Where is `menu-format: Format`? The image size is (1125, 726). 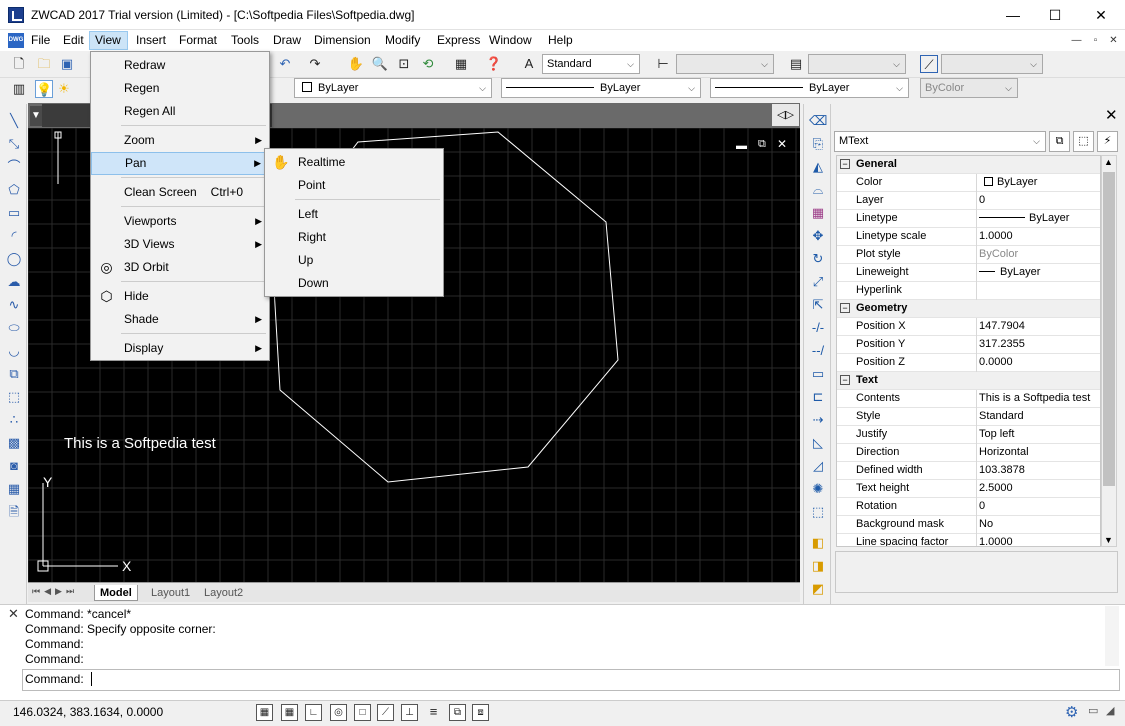
menu-format: Format is located at coordinates (198, 40).